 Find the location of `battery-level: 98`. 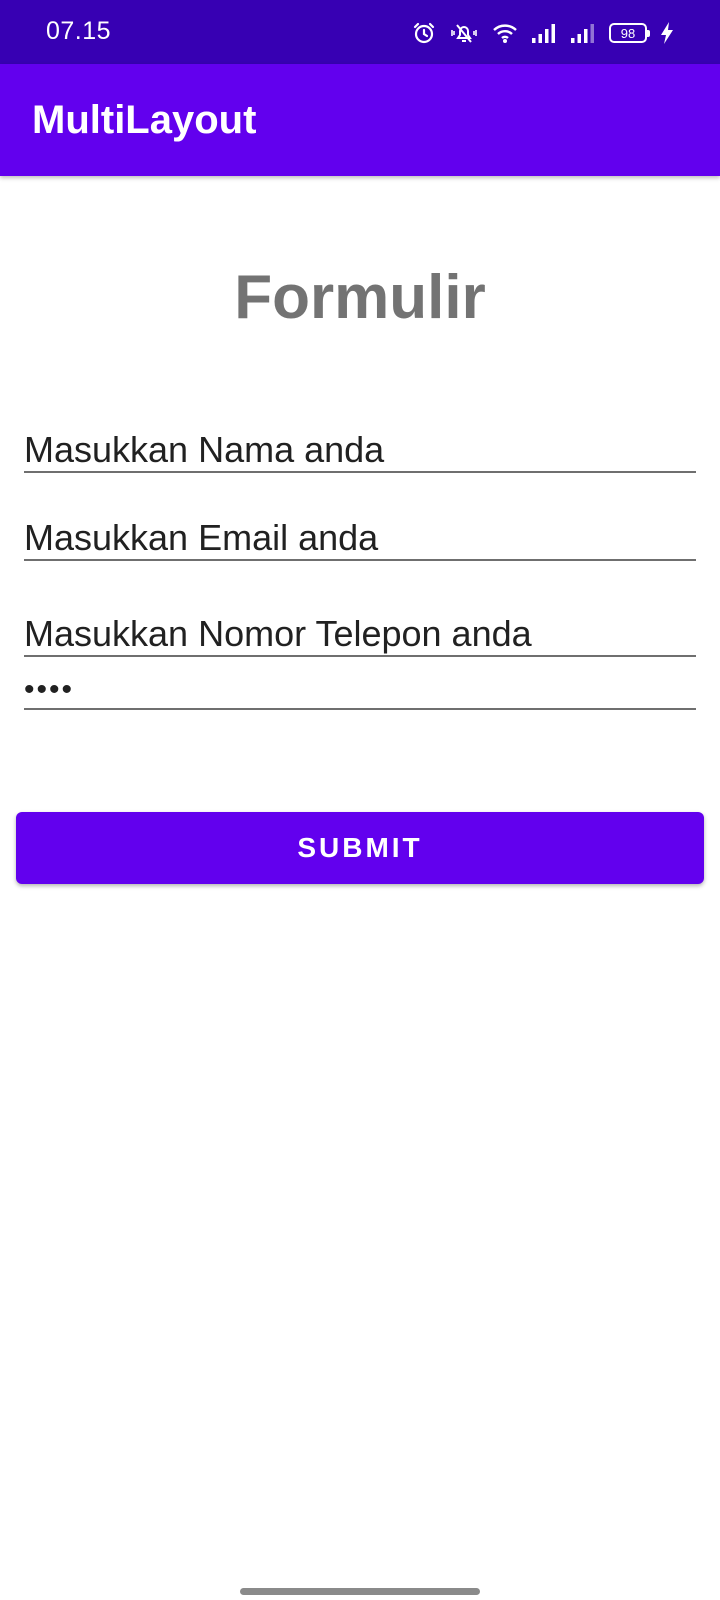

battery-level: 98 is located at coordinates (628, 33).